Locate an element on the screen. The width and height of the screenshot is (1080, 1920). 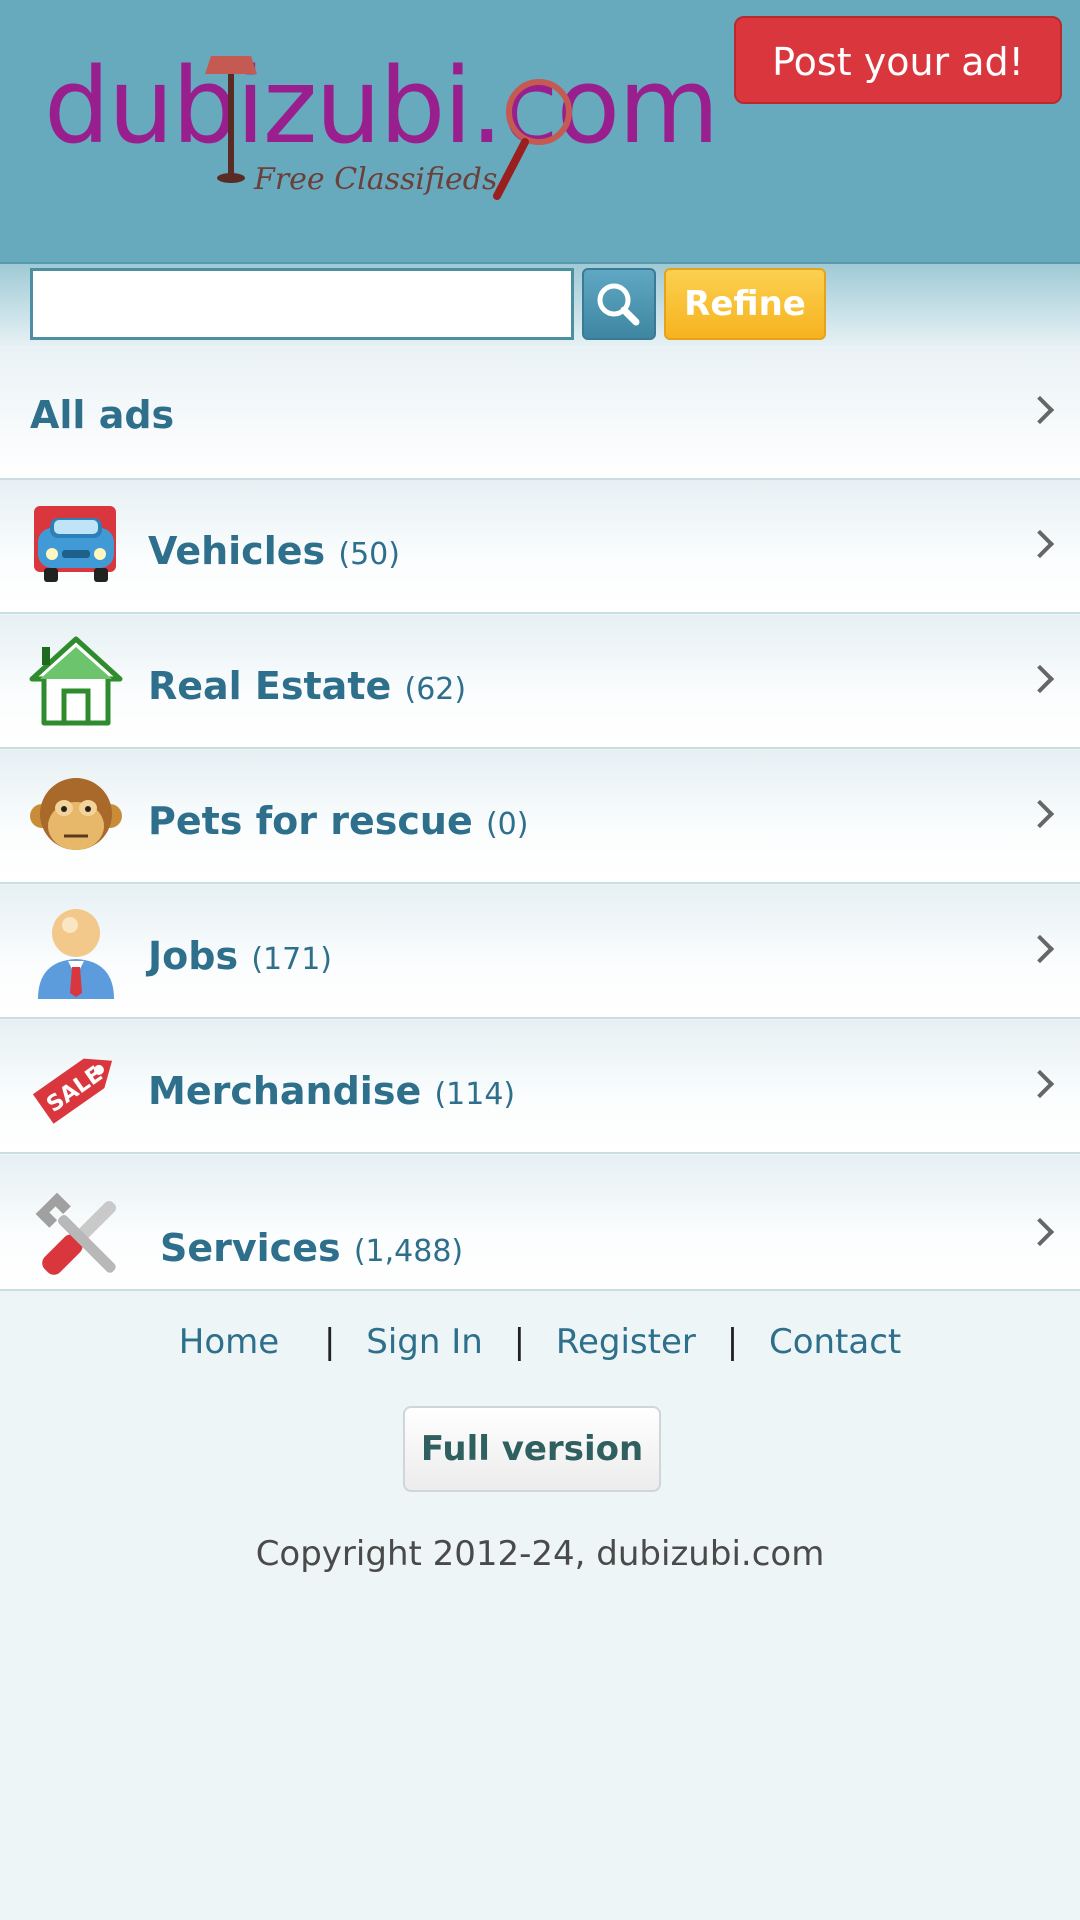
category-merchandise: SALE Merchandise (114) is located at coordinates (540, 1087).